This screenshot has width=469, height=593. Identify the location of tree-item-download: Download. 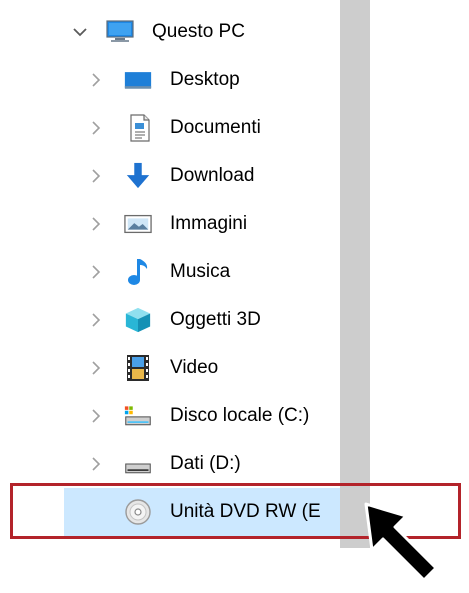
(170, 176).